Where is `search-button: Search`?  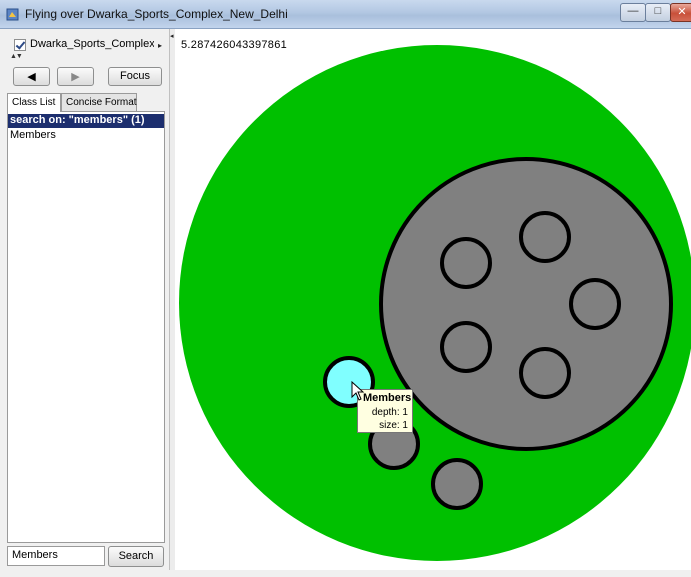 search-button: Search is located at coordinates (136, 556).